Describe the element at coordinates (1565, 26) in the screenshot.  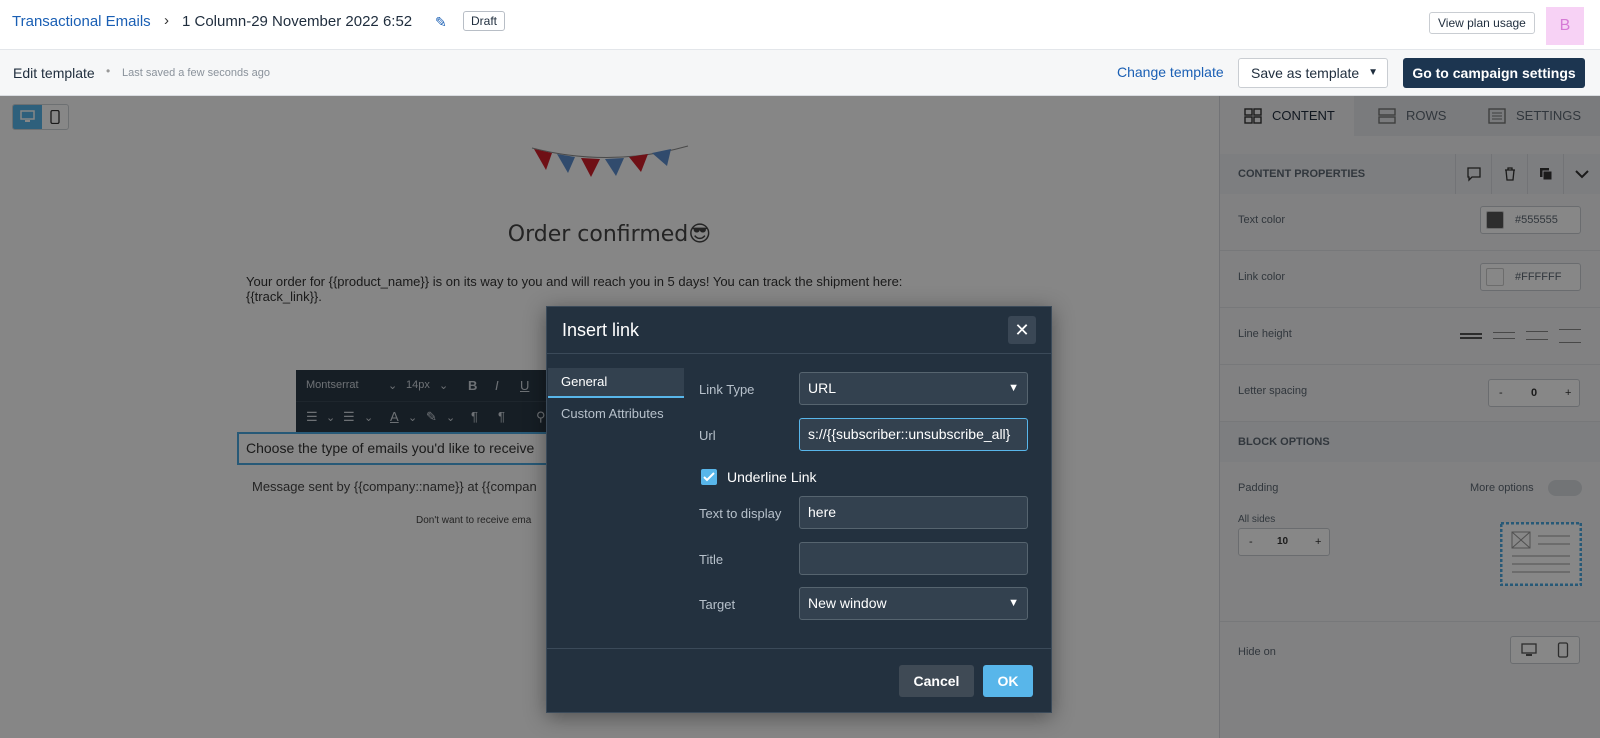
I see `avatar: B` at that location.